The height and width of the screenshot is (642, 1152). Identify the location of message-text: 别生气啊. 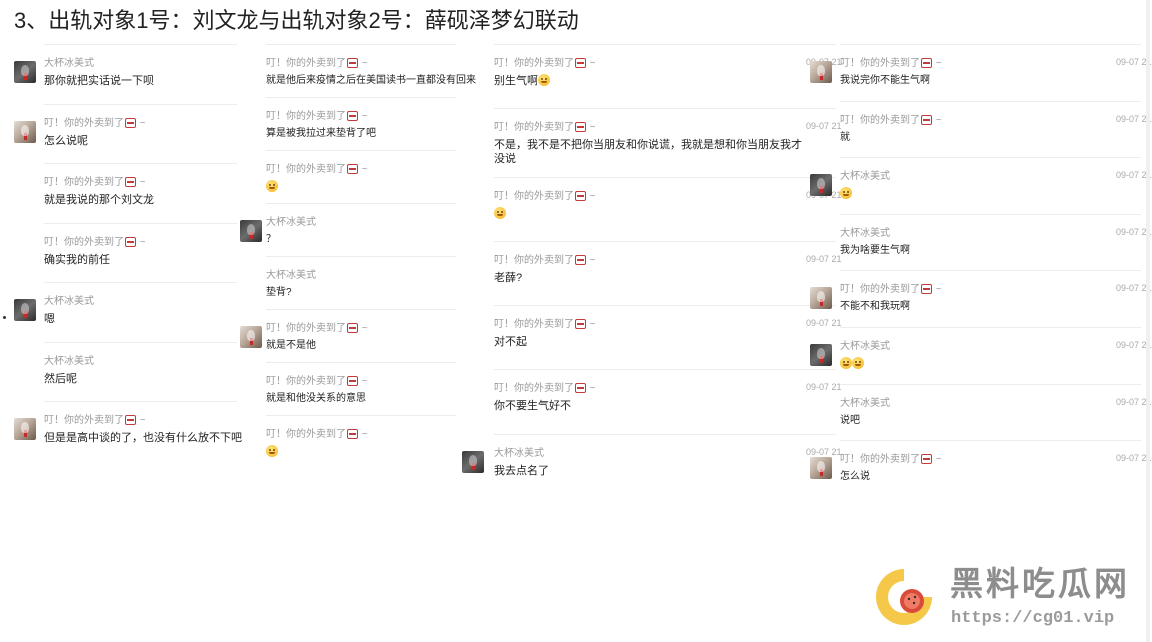
(522, 81).